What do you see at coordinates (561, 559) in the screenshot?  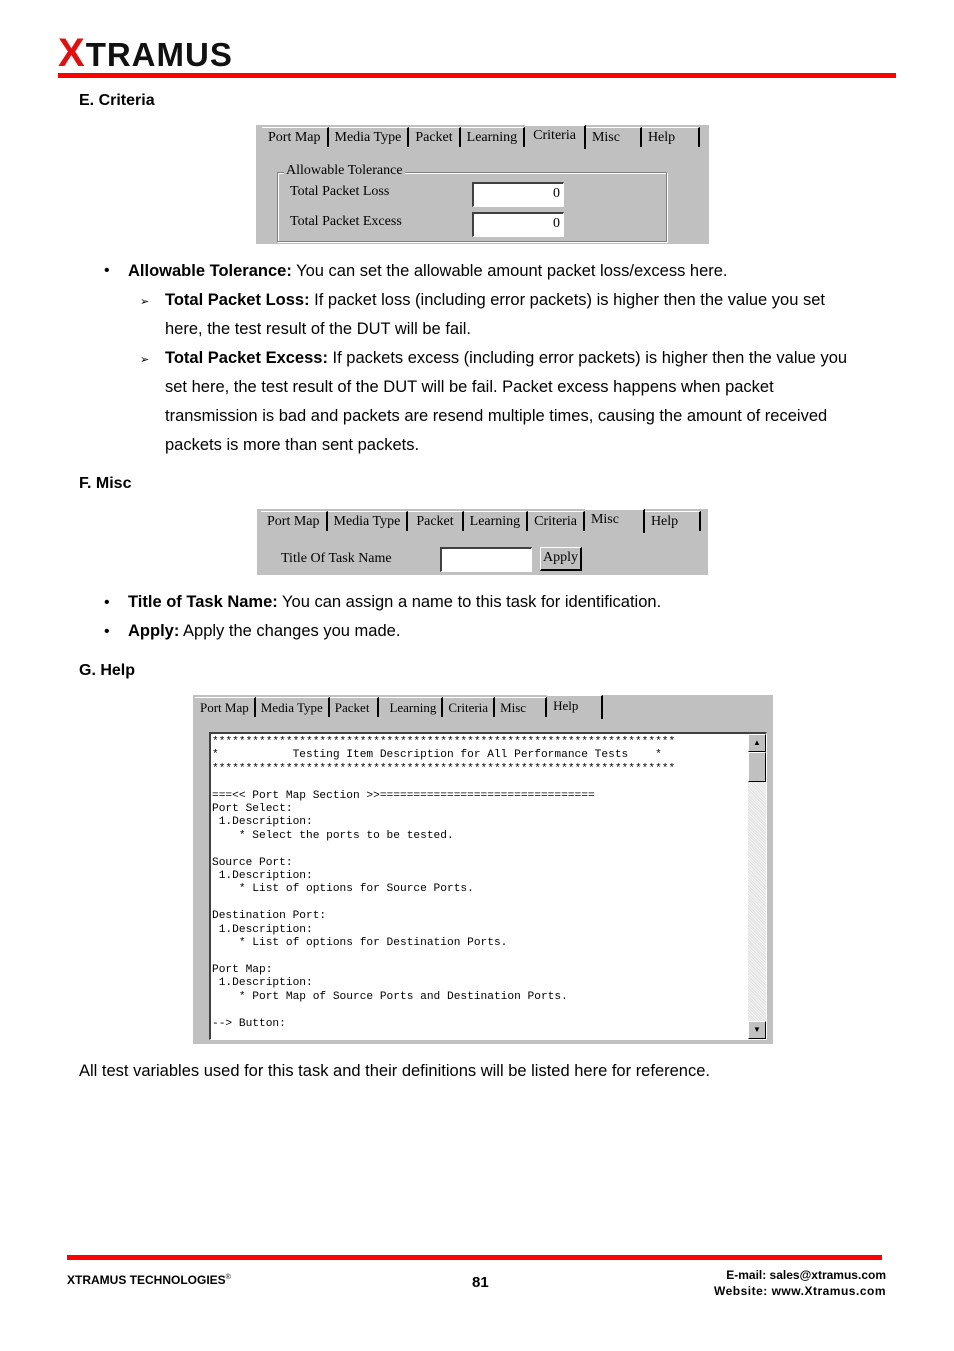 I see `apply-button: Apply` at bounding box center [561, 559].